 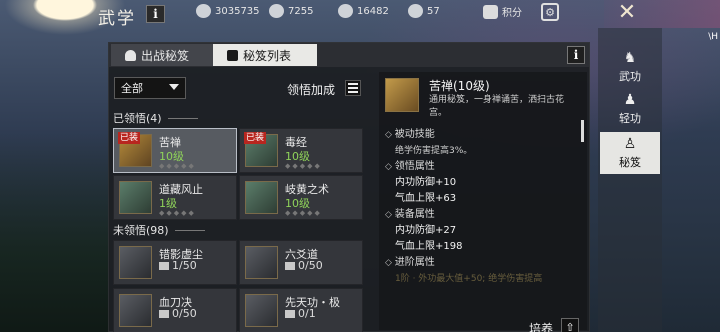 I want to click on running-figure-icon: ♟, so click(x=630, y=100).